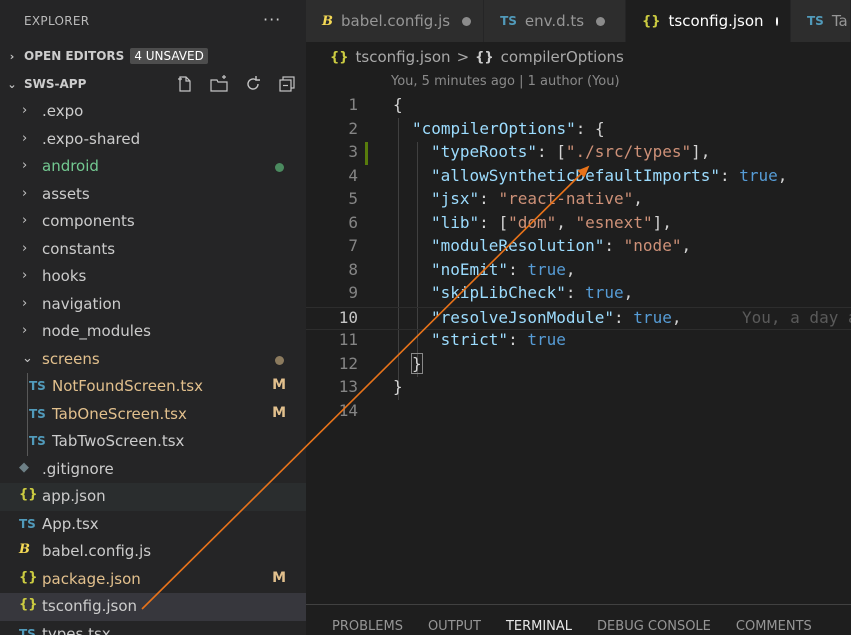 Image resolution: width=851 pixels, height=635 pixels. Describe the element at coordinates (491, 292) in the screenshot. I see `code-line-9: 9 "skipLibCheck": true,` at that location.